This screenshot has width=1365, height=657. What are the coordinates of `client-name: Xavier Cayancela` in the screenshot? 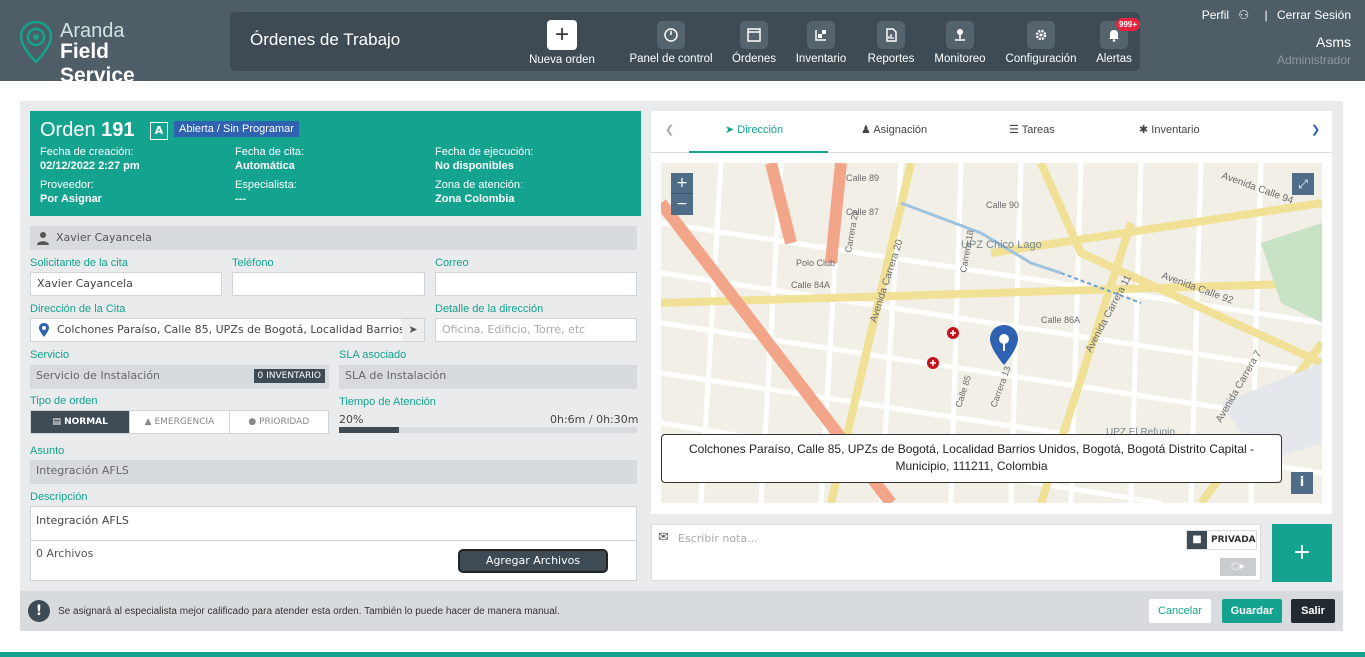 It's located at (104, 237).